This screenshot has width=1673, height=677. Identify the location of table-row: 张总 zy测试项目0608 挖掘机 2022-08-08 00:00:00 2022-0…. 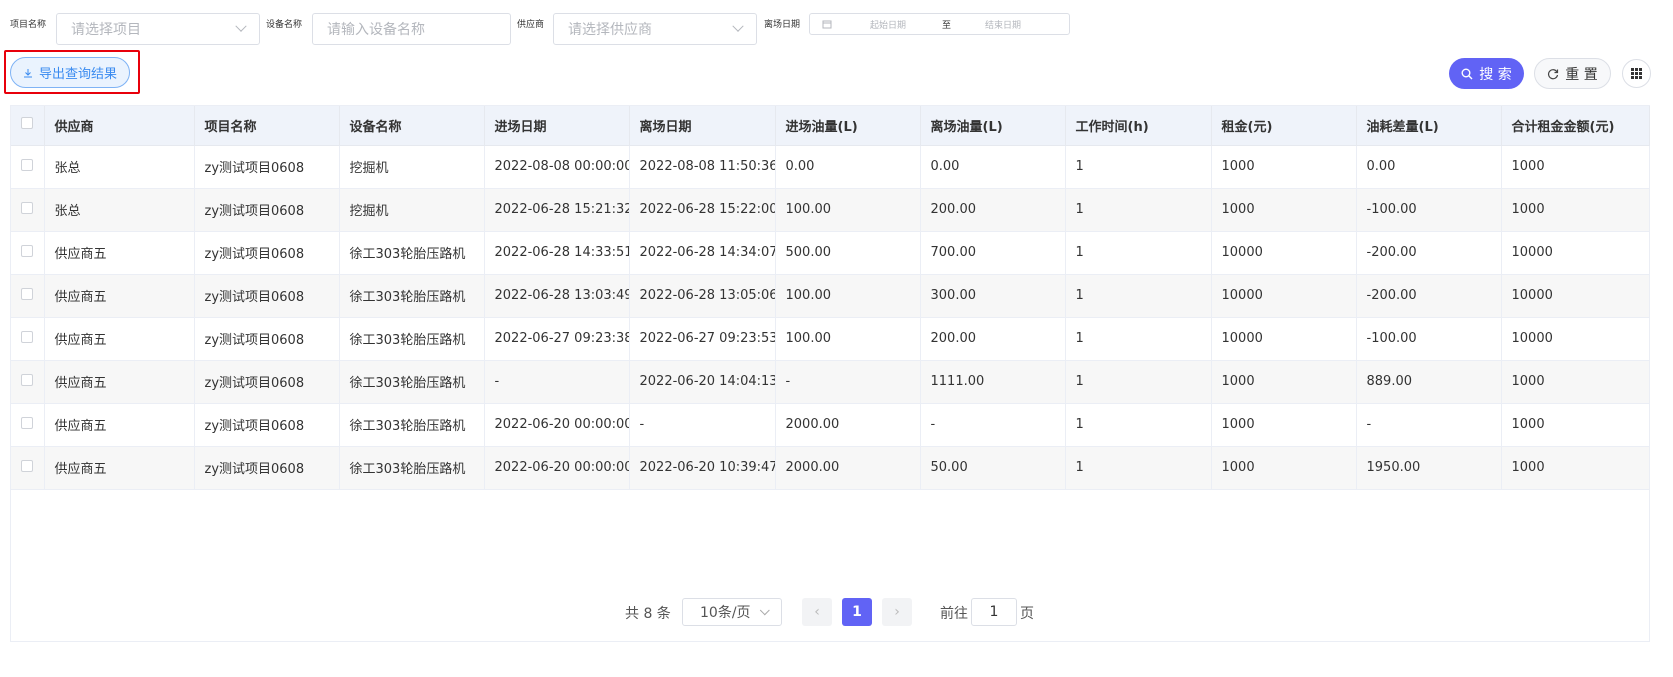
(830, 167).